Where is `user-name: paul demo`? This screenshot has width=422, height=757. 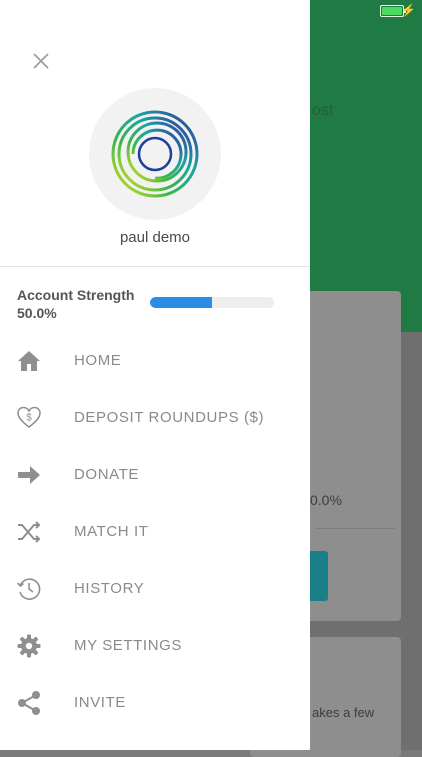 user-name: paul demo is located at coordinates (155, 237).